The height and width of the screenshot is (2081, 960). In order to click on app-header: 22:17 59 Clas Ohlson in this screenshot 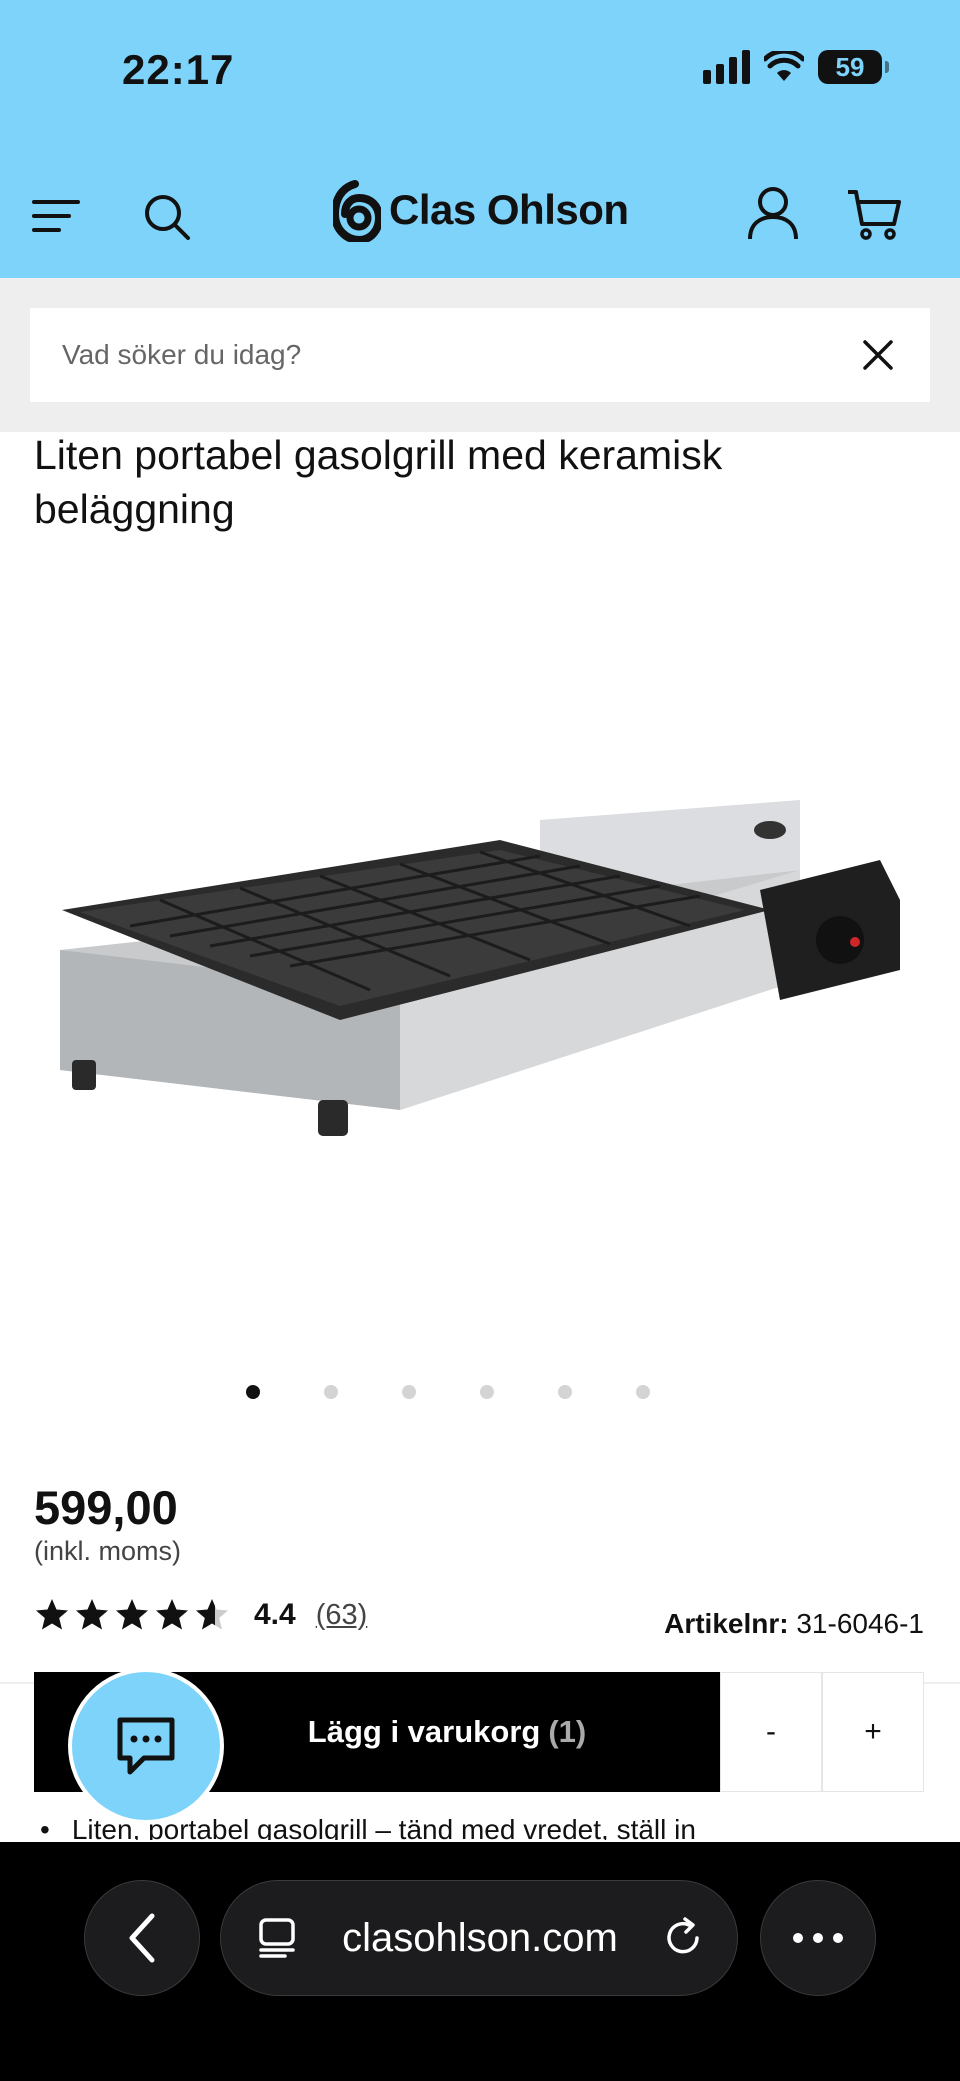, I will do `click(480, 139)`.